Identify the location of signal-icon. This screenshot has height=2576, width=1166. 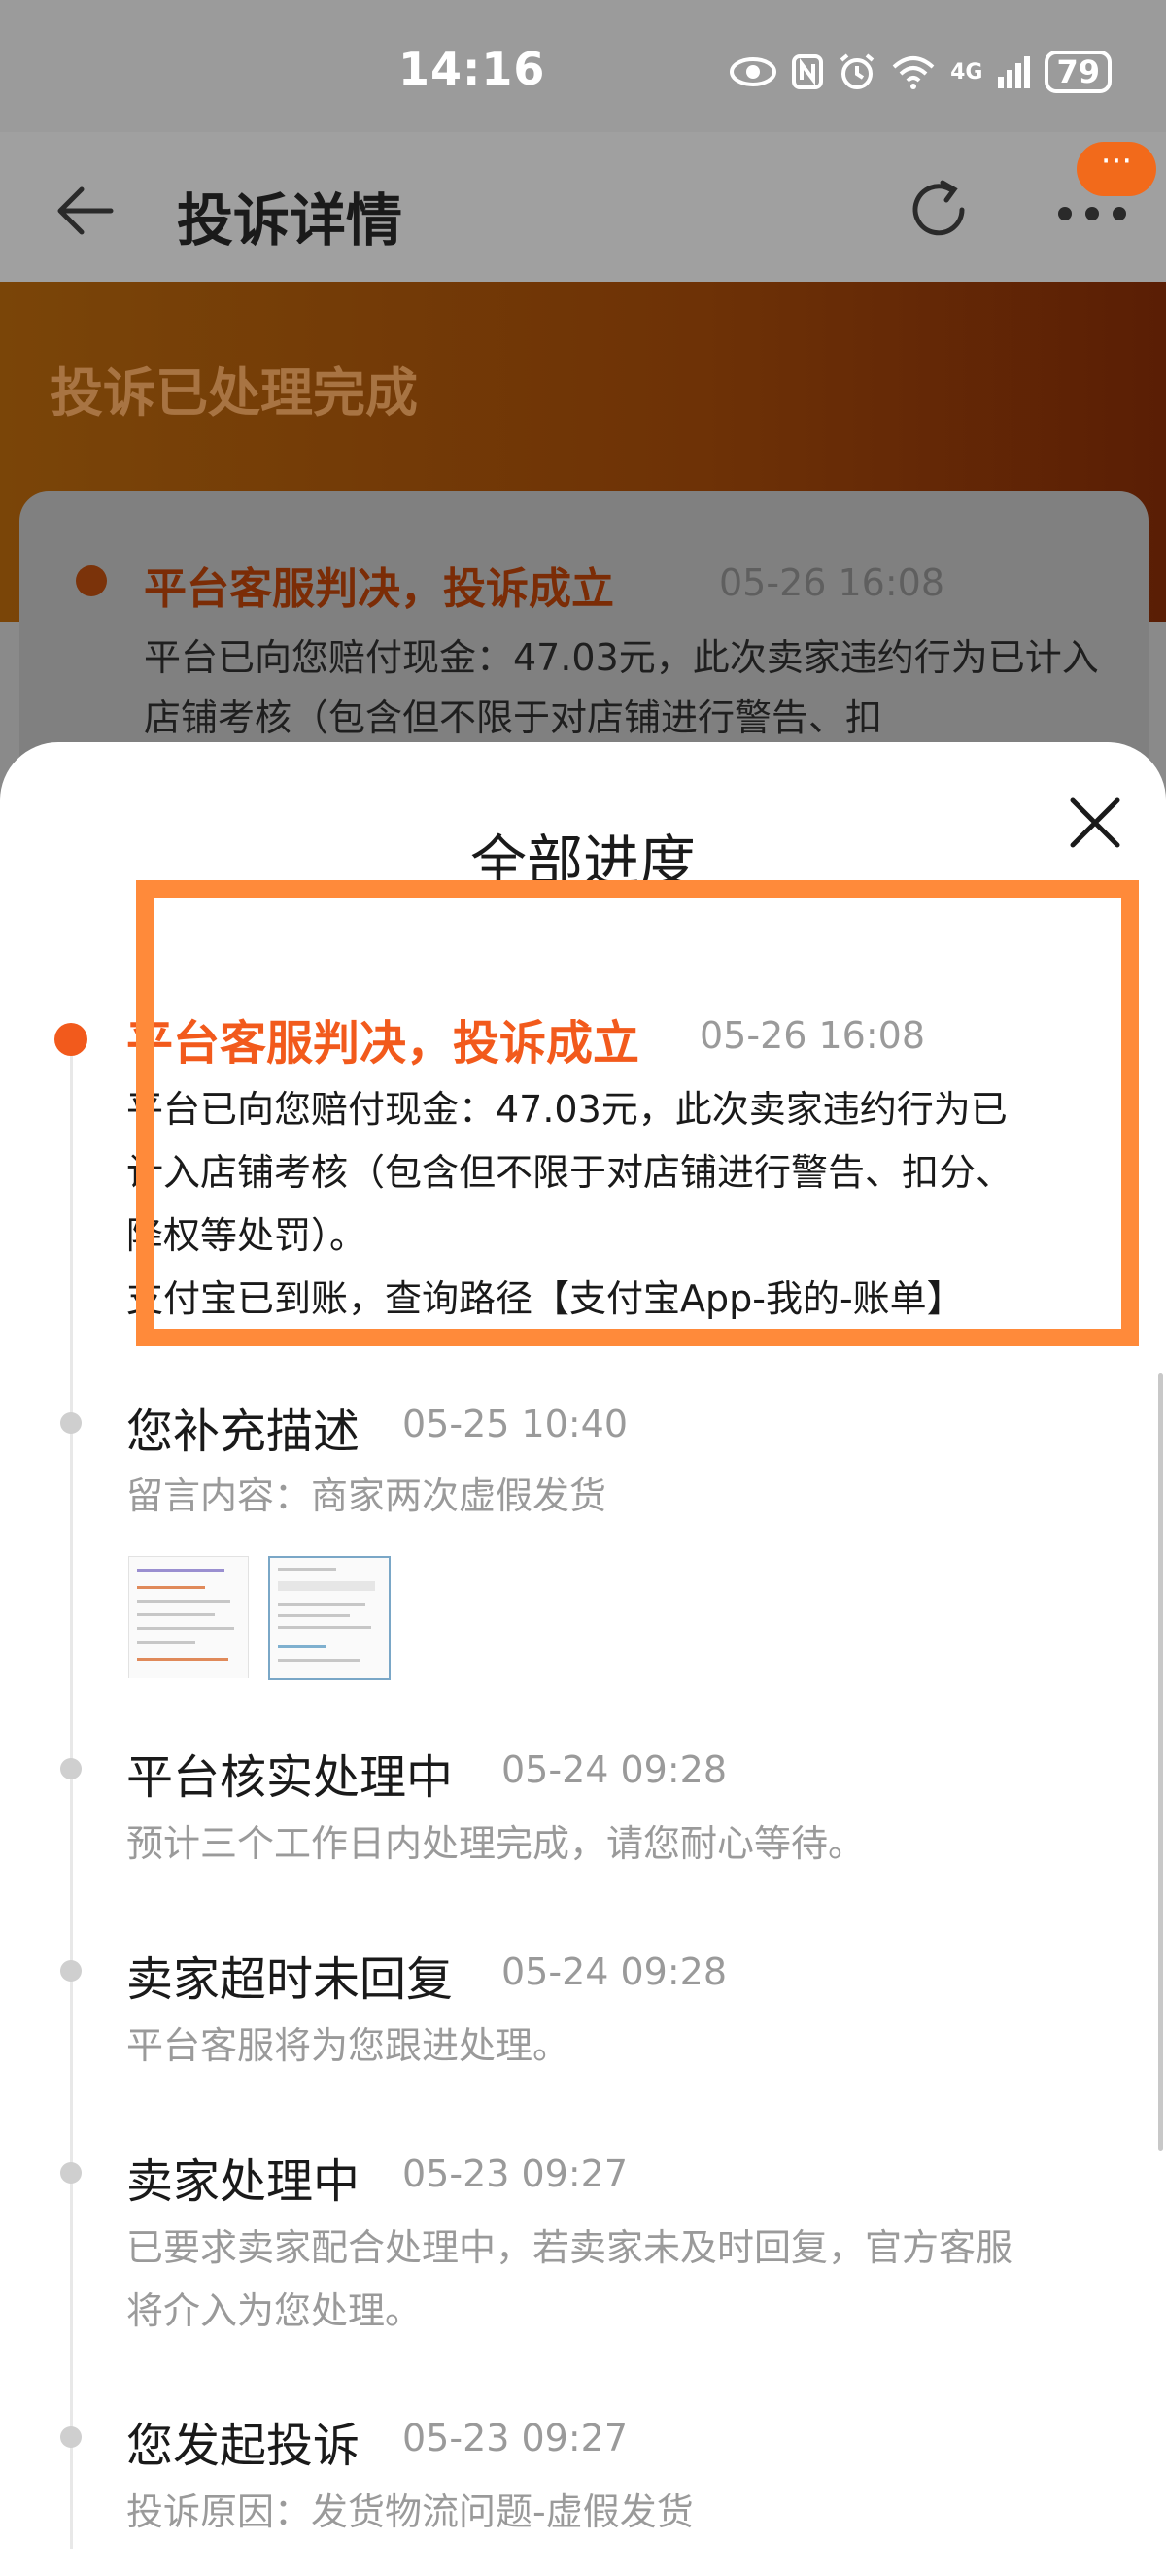
(1014, 72).